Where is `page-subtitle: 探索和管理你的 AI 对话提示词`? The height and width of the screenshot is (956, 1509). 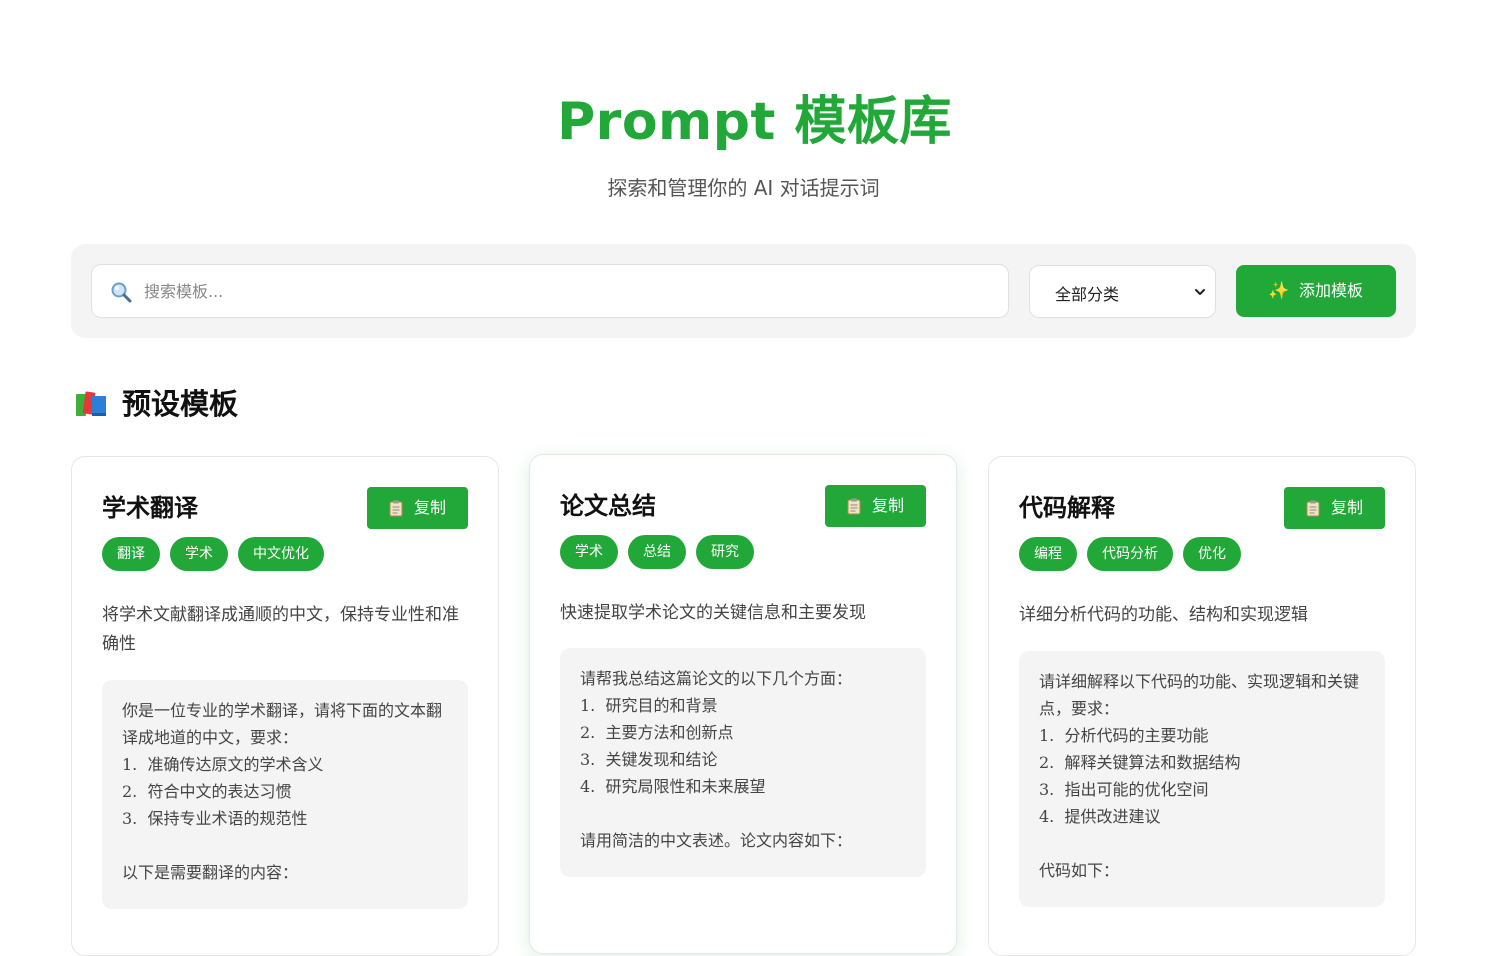 page-subtitle: 探索和管理你的 AI 对话提示词 is located at coordinates (743, 188).